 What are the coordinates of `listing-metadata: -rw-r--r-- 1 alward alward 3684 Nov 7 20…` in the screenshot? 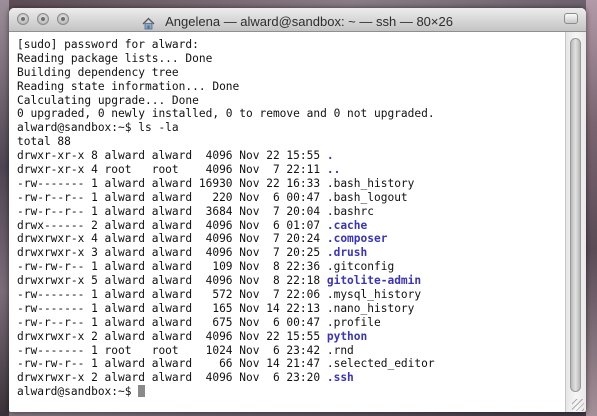 It's located at (172, 211).